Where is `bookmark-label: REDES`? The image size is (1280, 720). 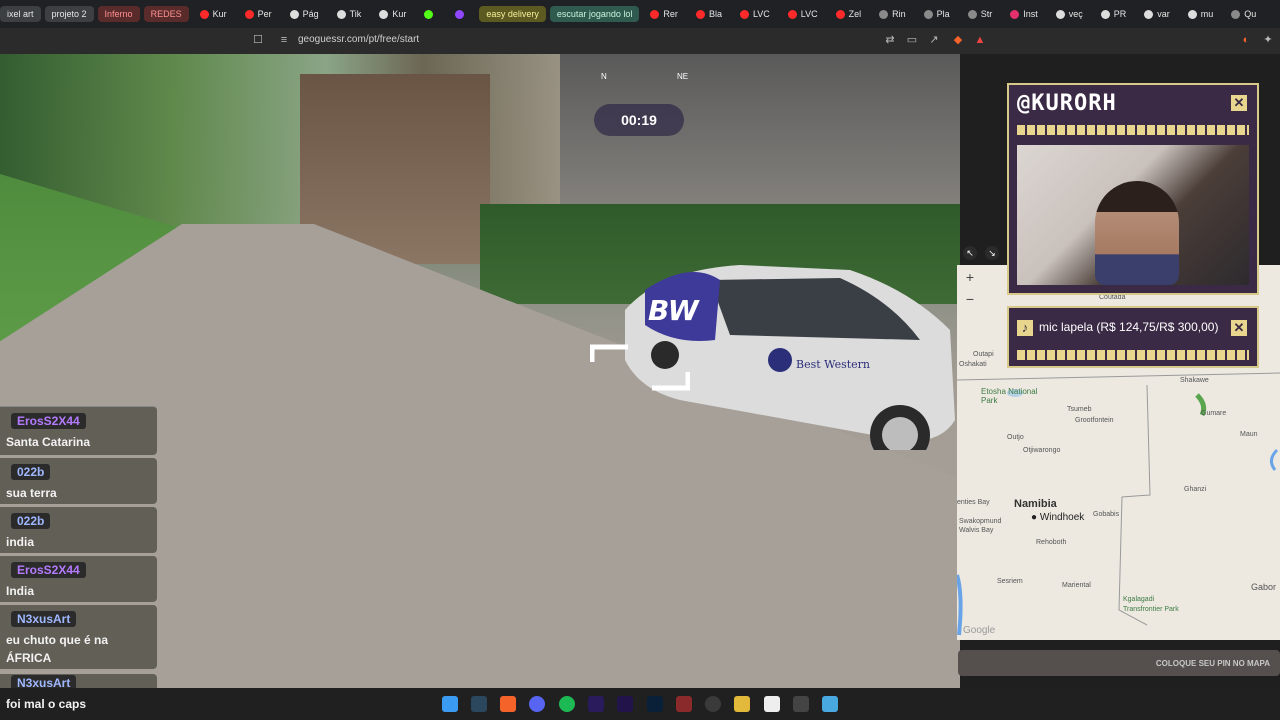 bookmark-label: REDES is located at coordinates (166, 14).